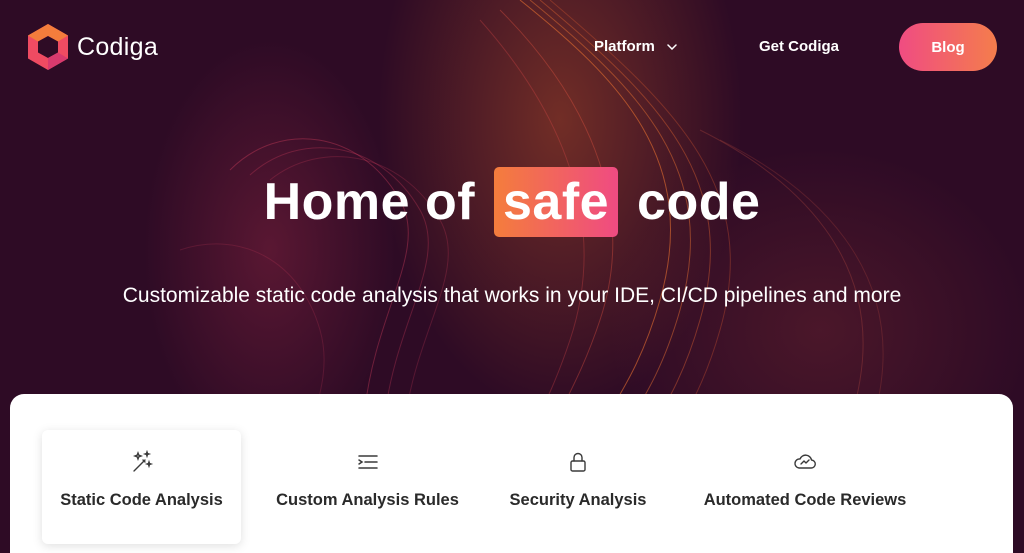 This screenshot has width=1024, height=553. Describe the element at coordinates (799, 46) in the screenshot. I see `nav-get-codiga-link: Get Codiga` at that location.